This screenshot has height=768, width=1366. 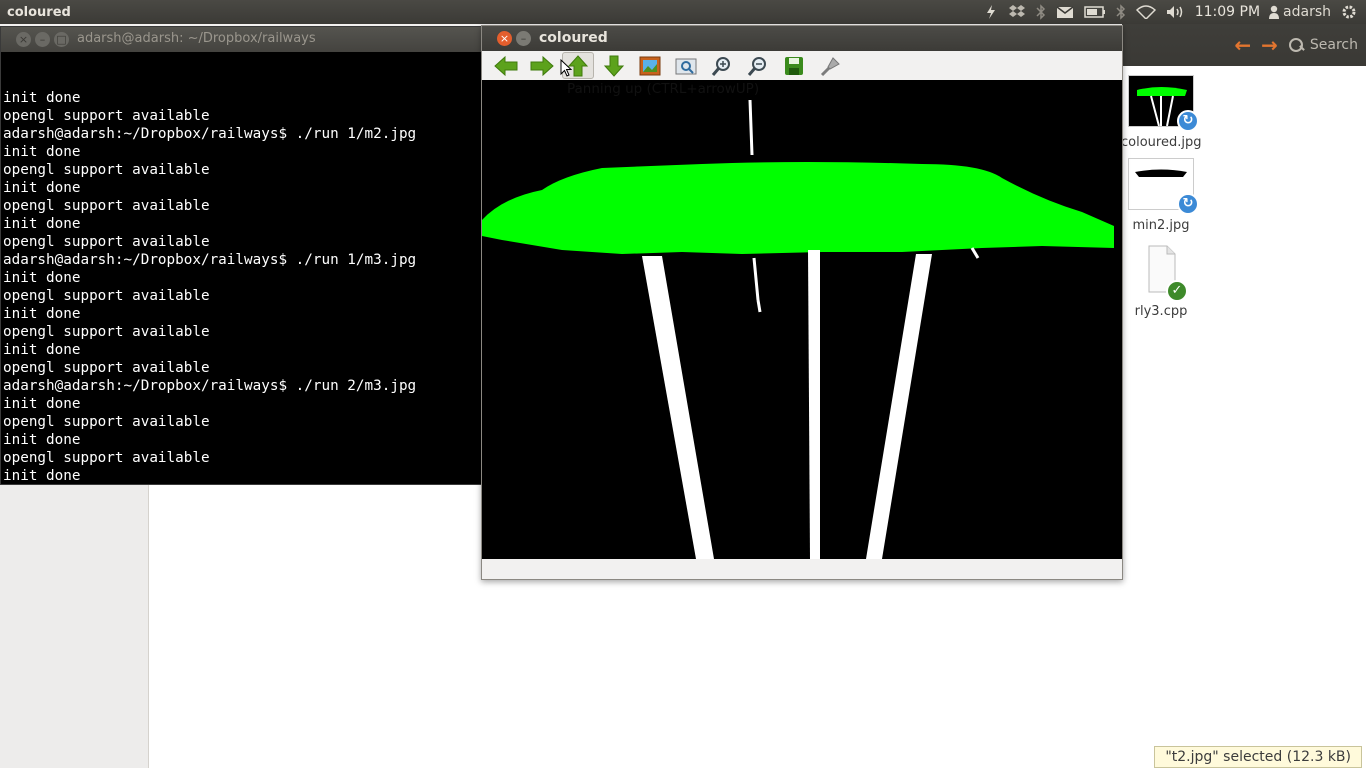 What do you see at coordinates (1095, 12) in the screenshot?
I see `battery-icon` at bounding box center [1095, 12].